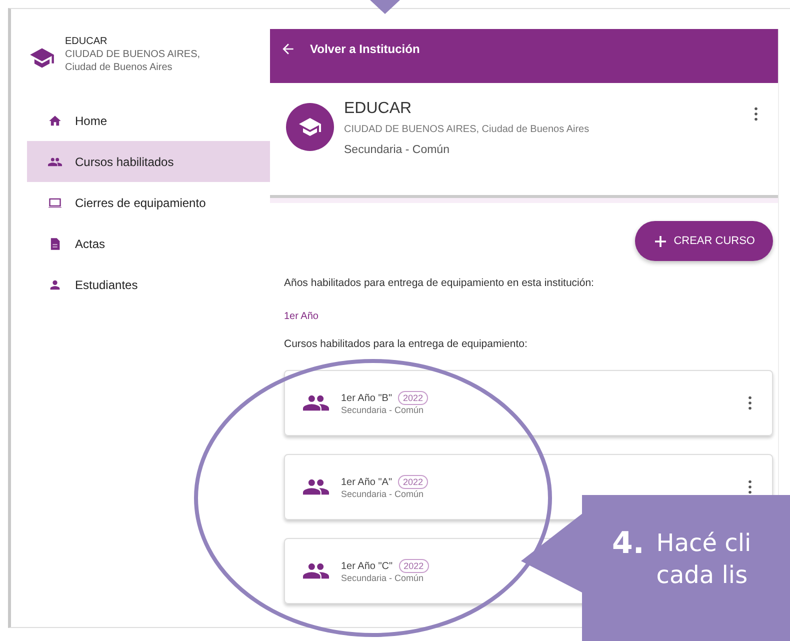  What do you see at coordinates (148, 202) in the screenshot?
I see `sidebar-item: Cierres de equipamiento` at bounding box center [148, 202].